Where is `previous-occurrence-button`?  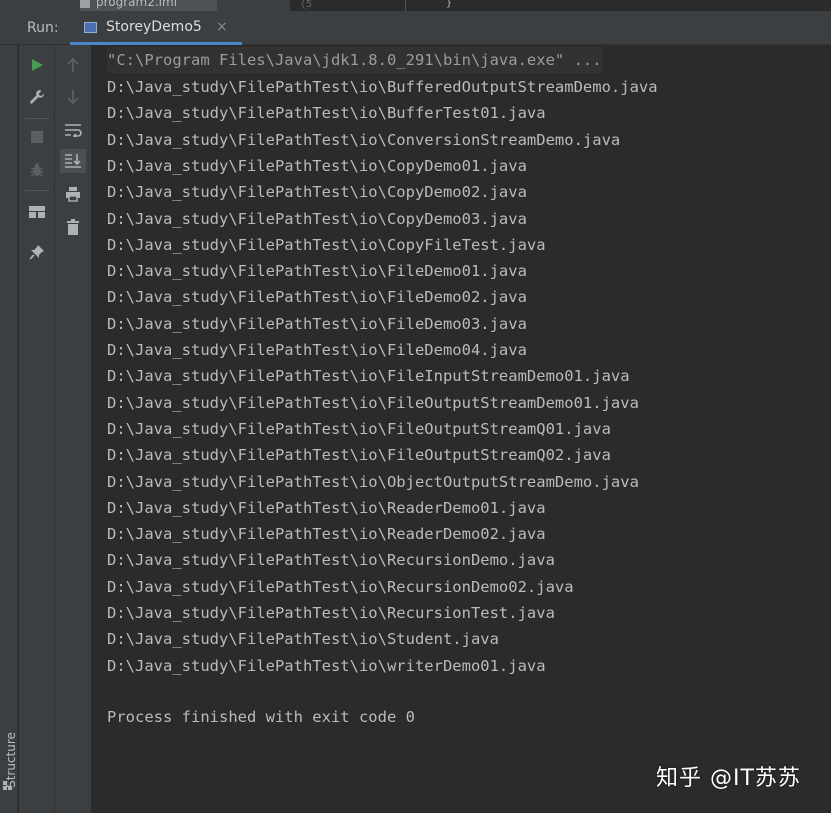 previous-occurrence-button is located at coordinates (73, 65).